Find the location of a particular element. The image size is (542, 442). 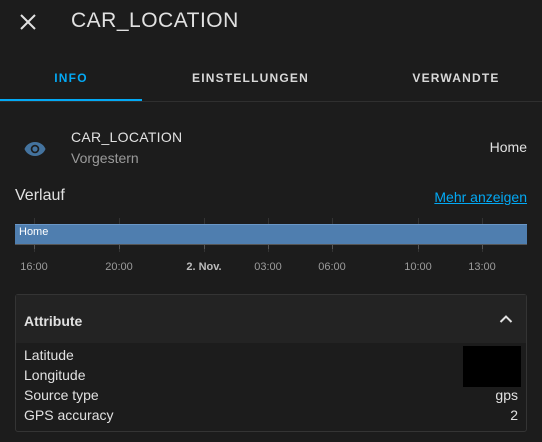

dialog-header: CAR_LOCATION is located at coordinates (271, 22).